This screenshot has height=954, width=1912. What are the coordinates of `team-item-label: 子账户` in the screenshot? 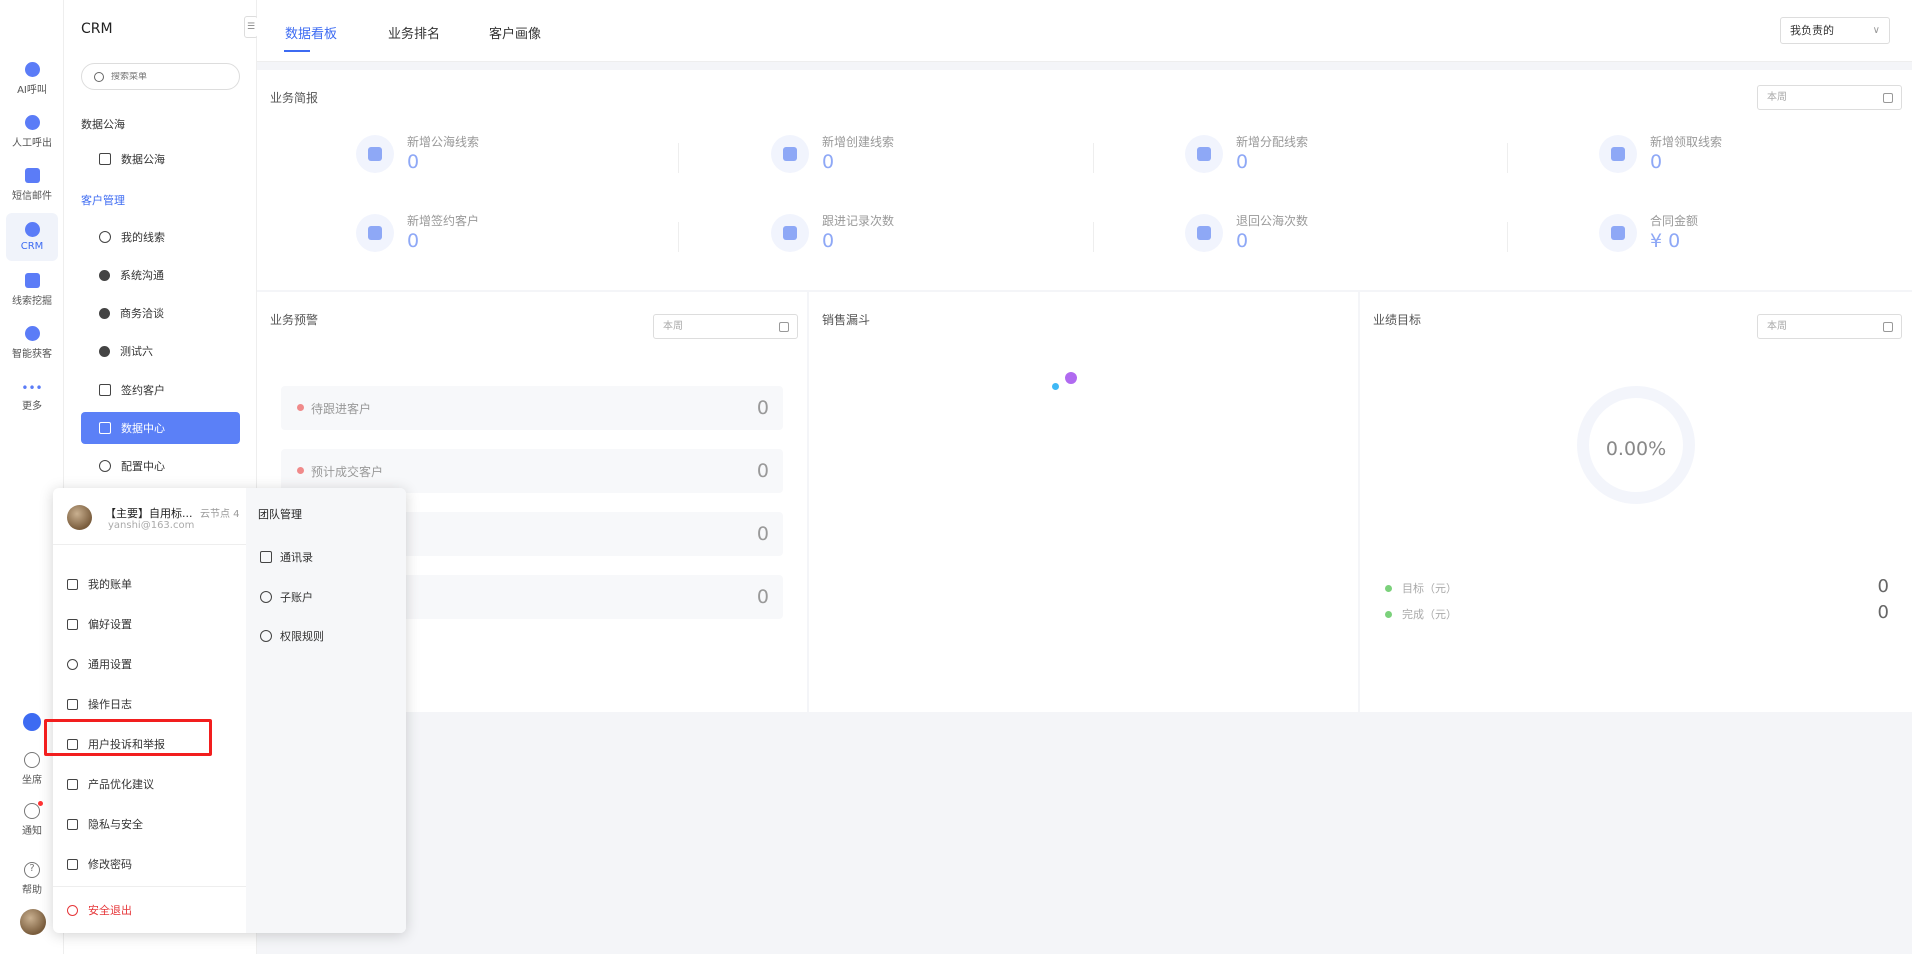 It's located at (296, 597).